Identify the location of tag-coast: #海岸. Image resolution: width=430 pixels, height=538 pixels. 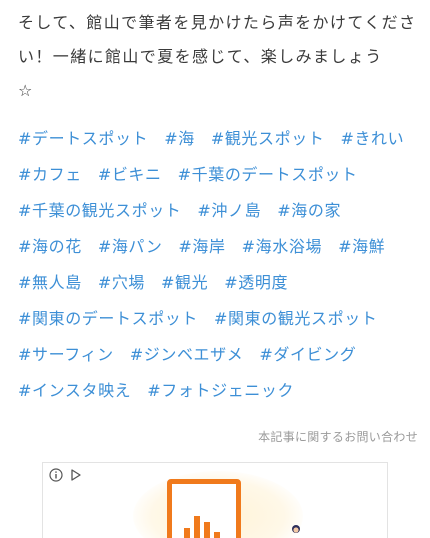
(201, 247).